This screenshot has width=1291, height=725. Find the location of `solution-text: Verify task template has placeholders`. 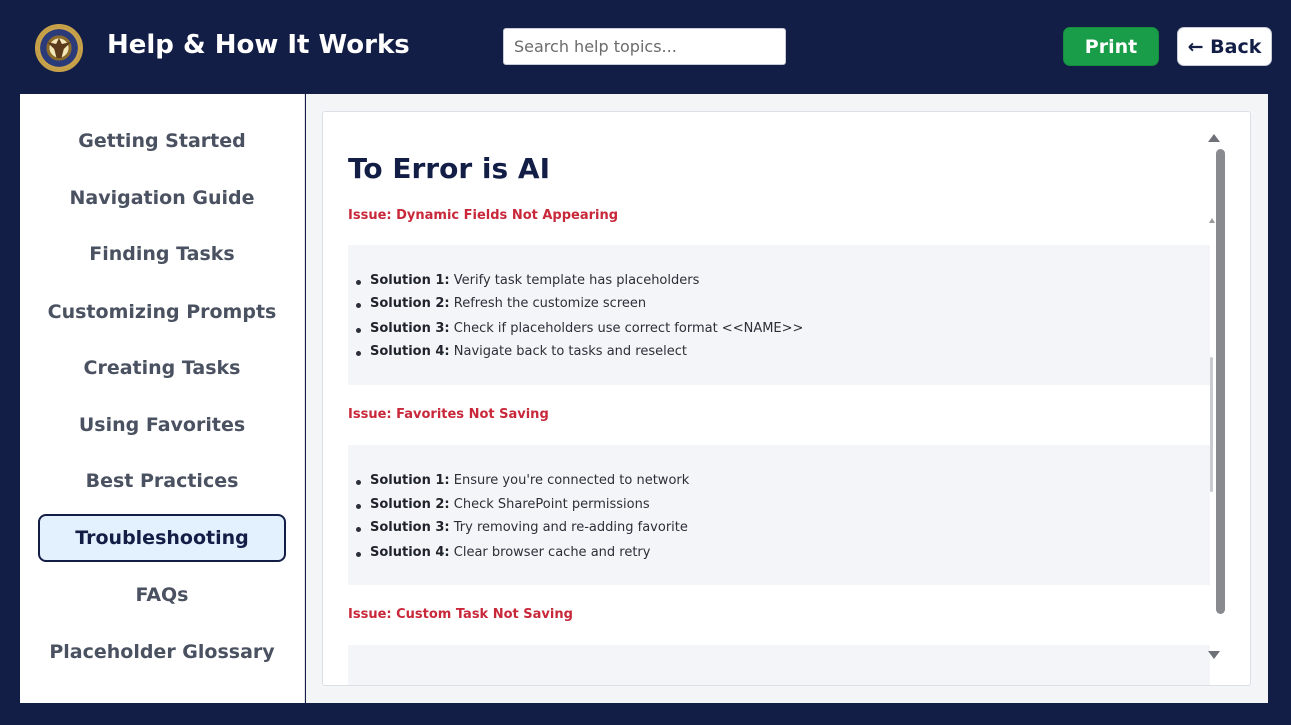

solution-text: Verify task template has placeholders is located at coordinates (576, 280).